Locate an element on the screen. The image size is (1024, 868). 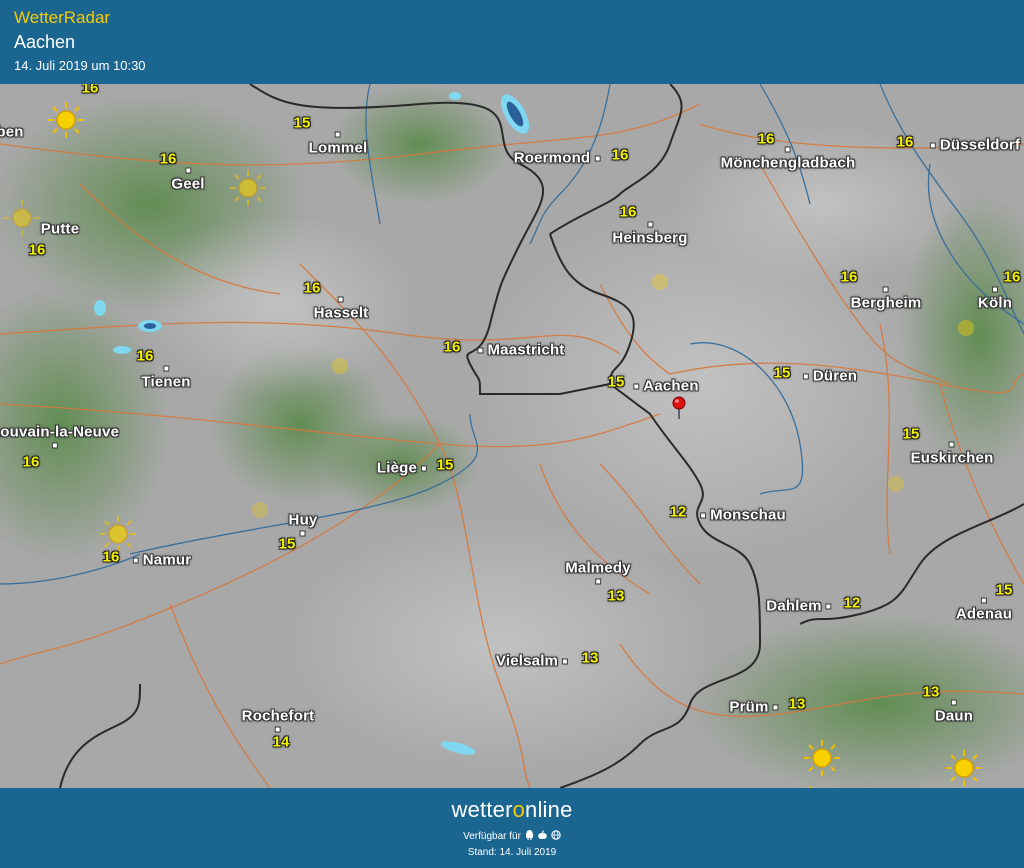
city-huy: Huy is located at coordinates (303, 524).